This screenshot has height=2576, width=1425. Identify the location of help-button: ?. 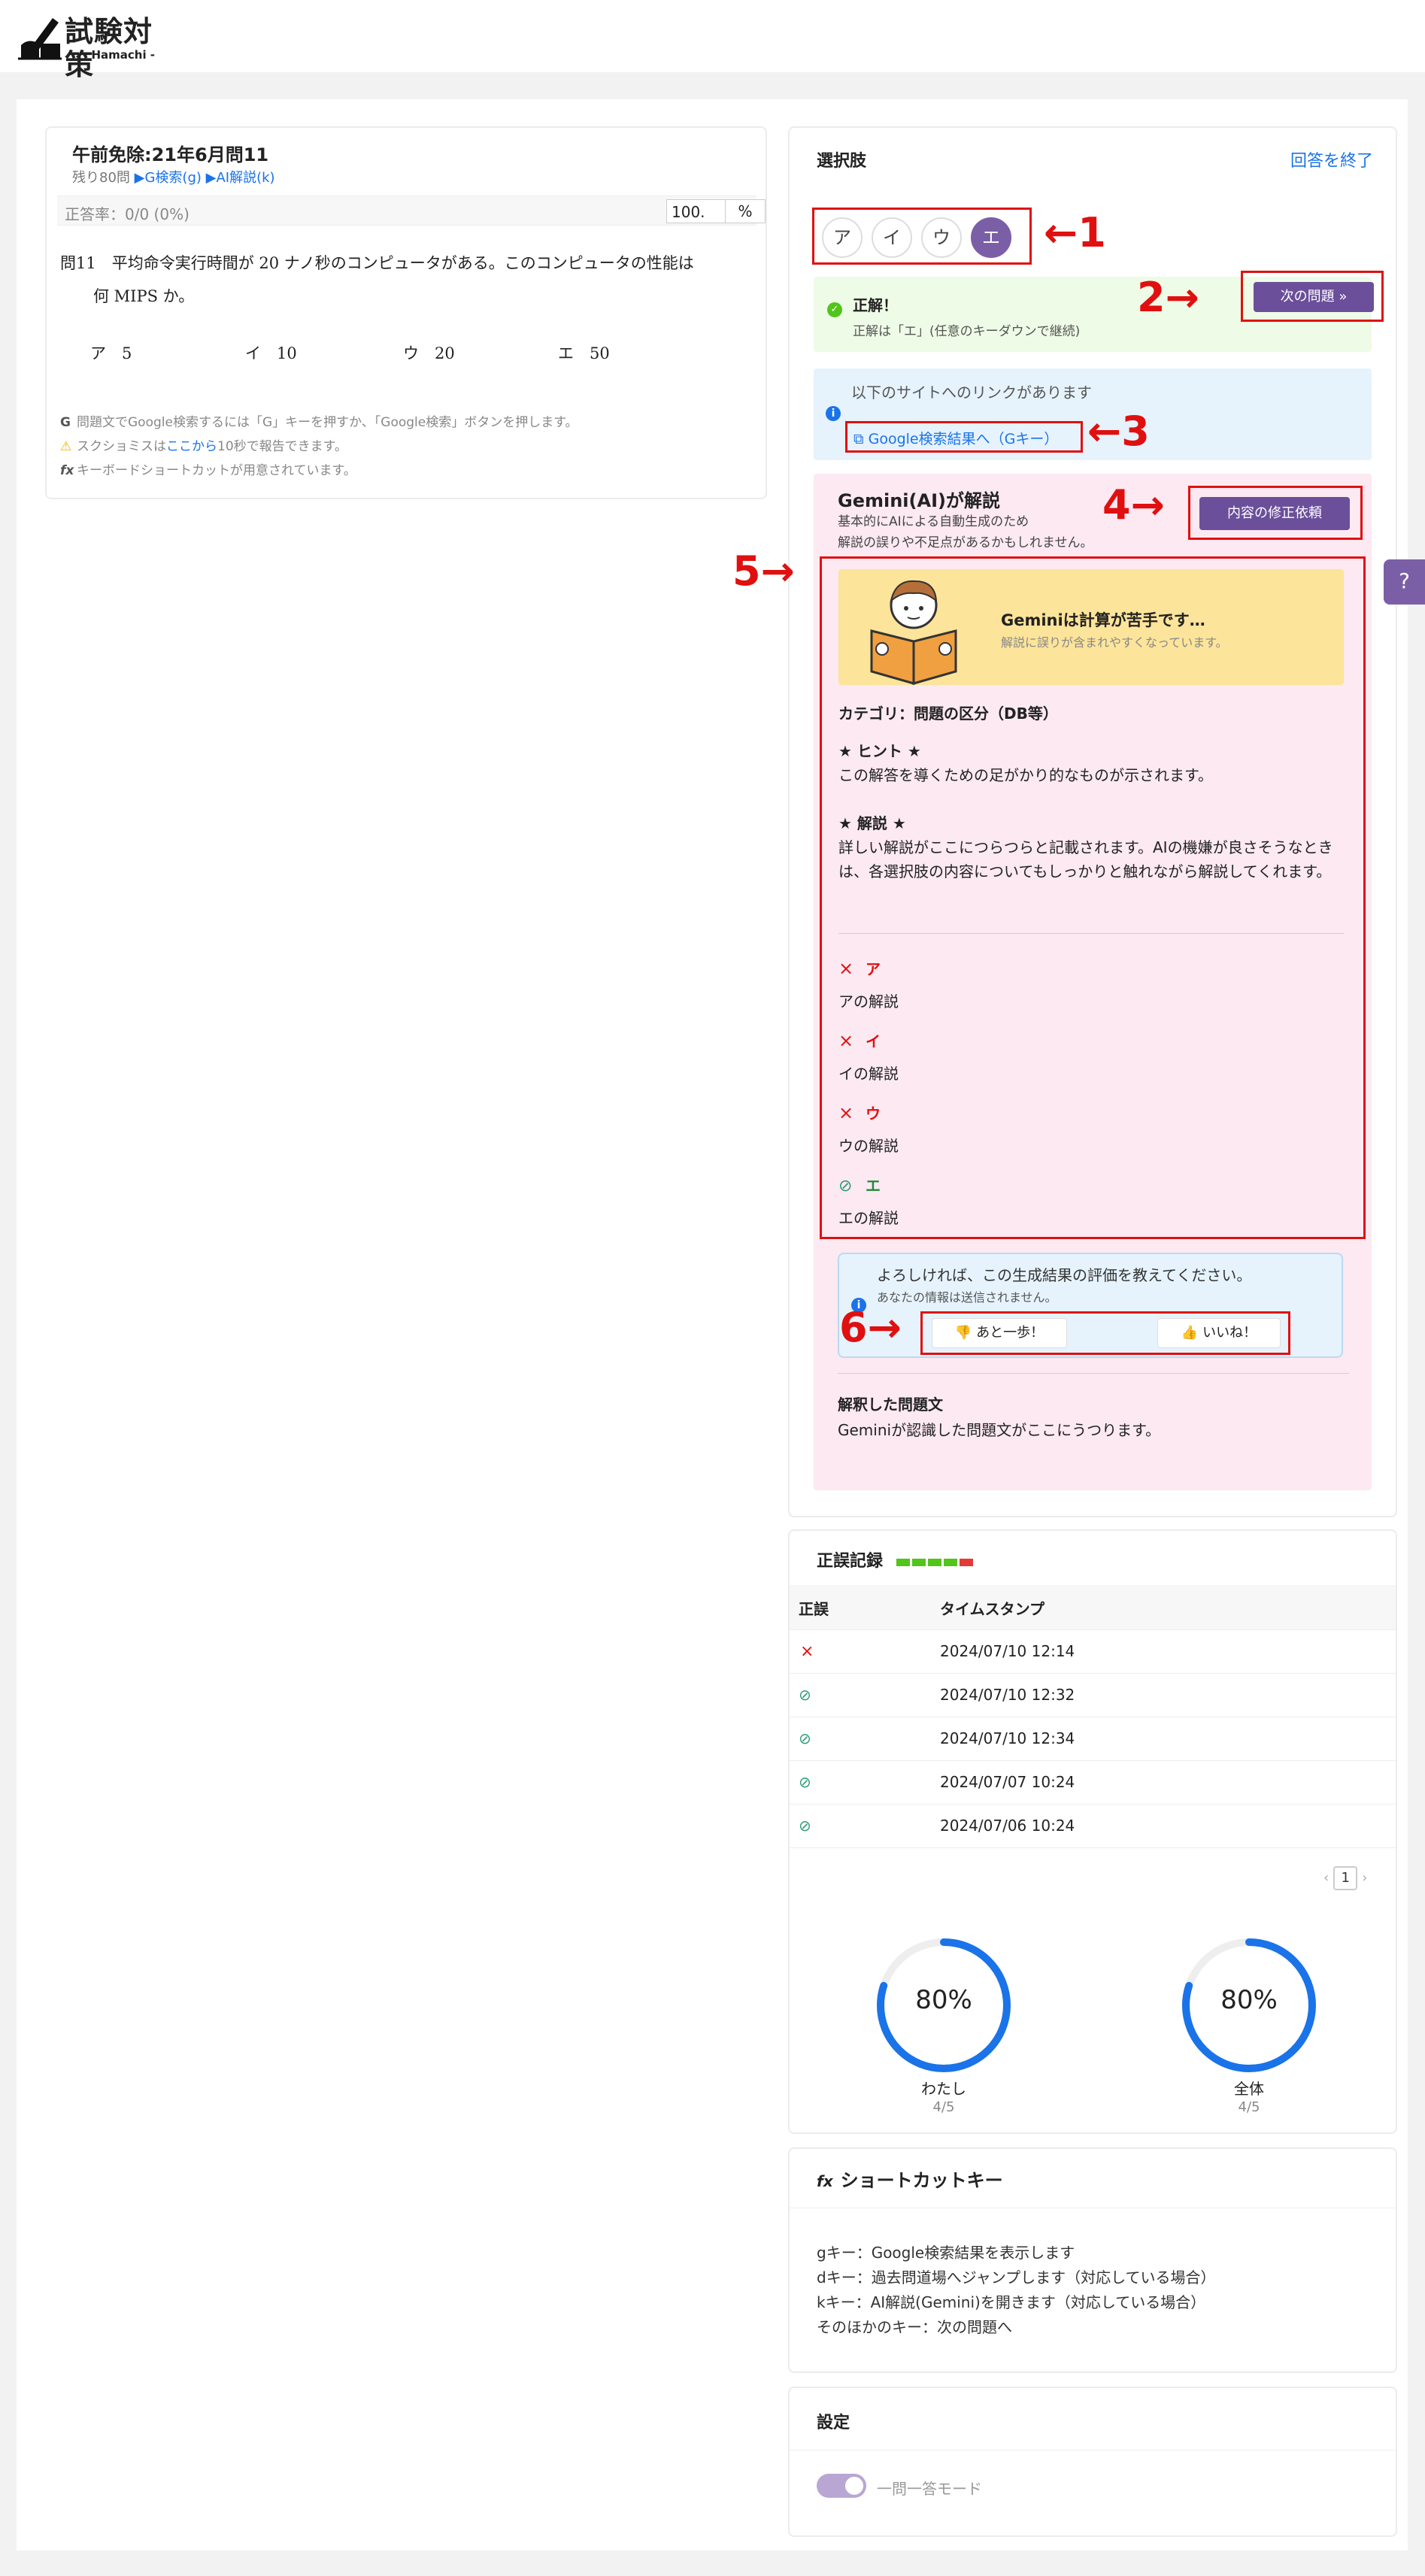
(1404, 582).